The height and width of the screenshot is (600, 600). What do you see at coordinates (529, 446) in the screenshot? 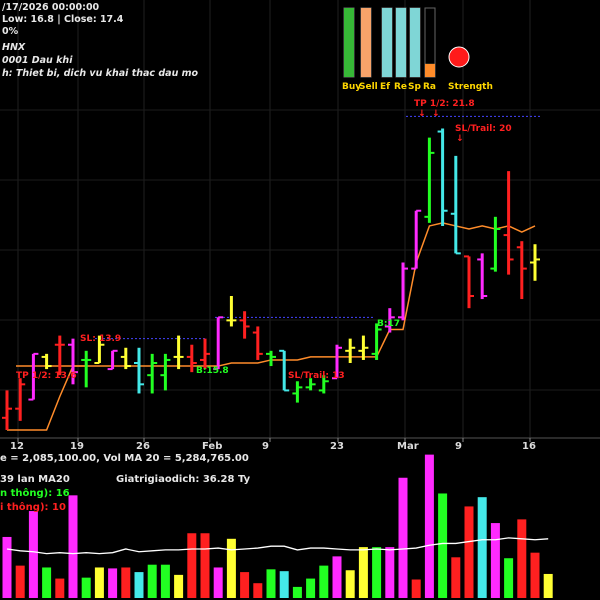
I see `x-tick-label: 16` at bounding box center [529, 446].